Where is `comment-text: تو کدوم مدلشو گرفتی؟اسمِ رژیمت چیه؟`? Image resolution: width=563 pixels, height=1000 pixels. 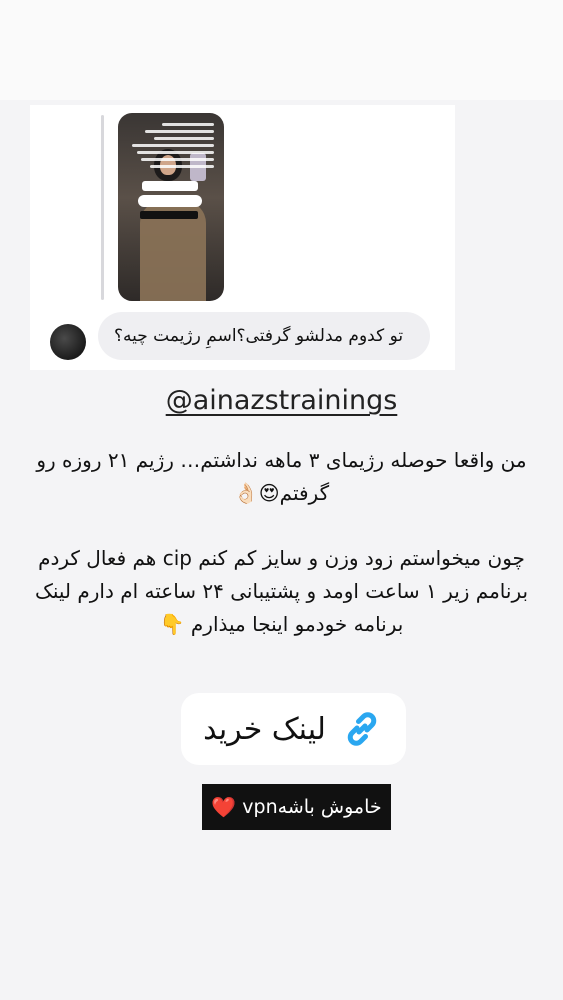
comment-text: تو کدوم مدلشو گرفتی؟اسمِ رژیمت چیه؟ is located at coordinates (259, 336).